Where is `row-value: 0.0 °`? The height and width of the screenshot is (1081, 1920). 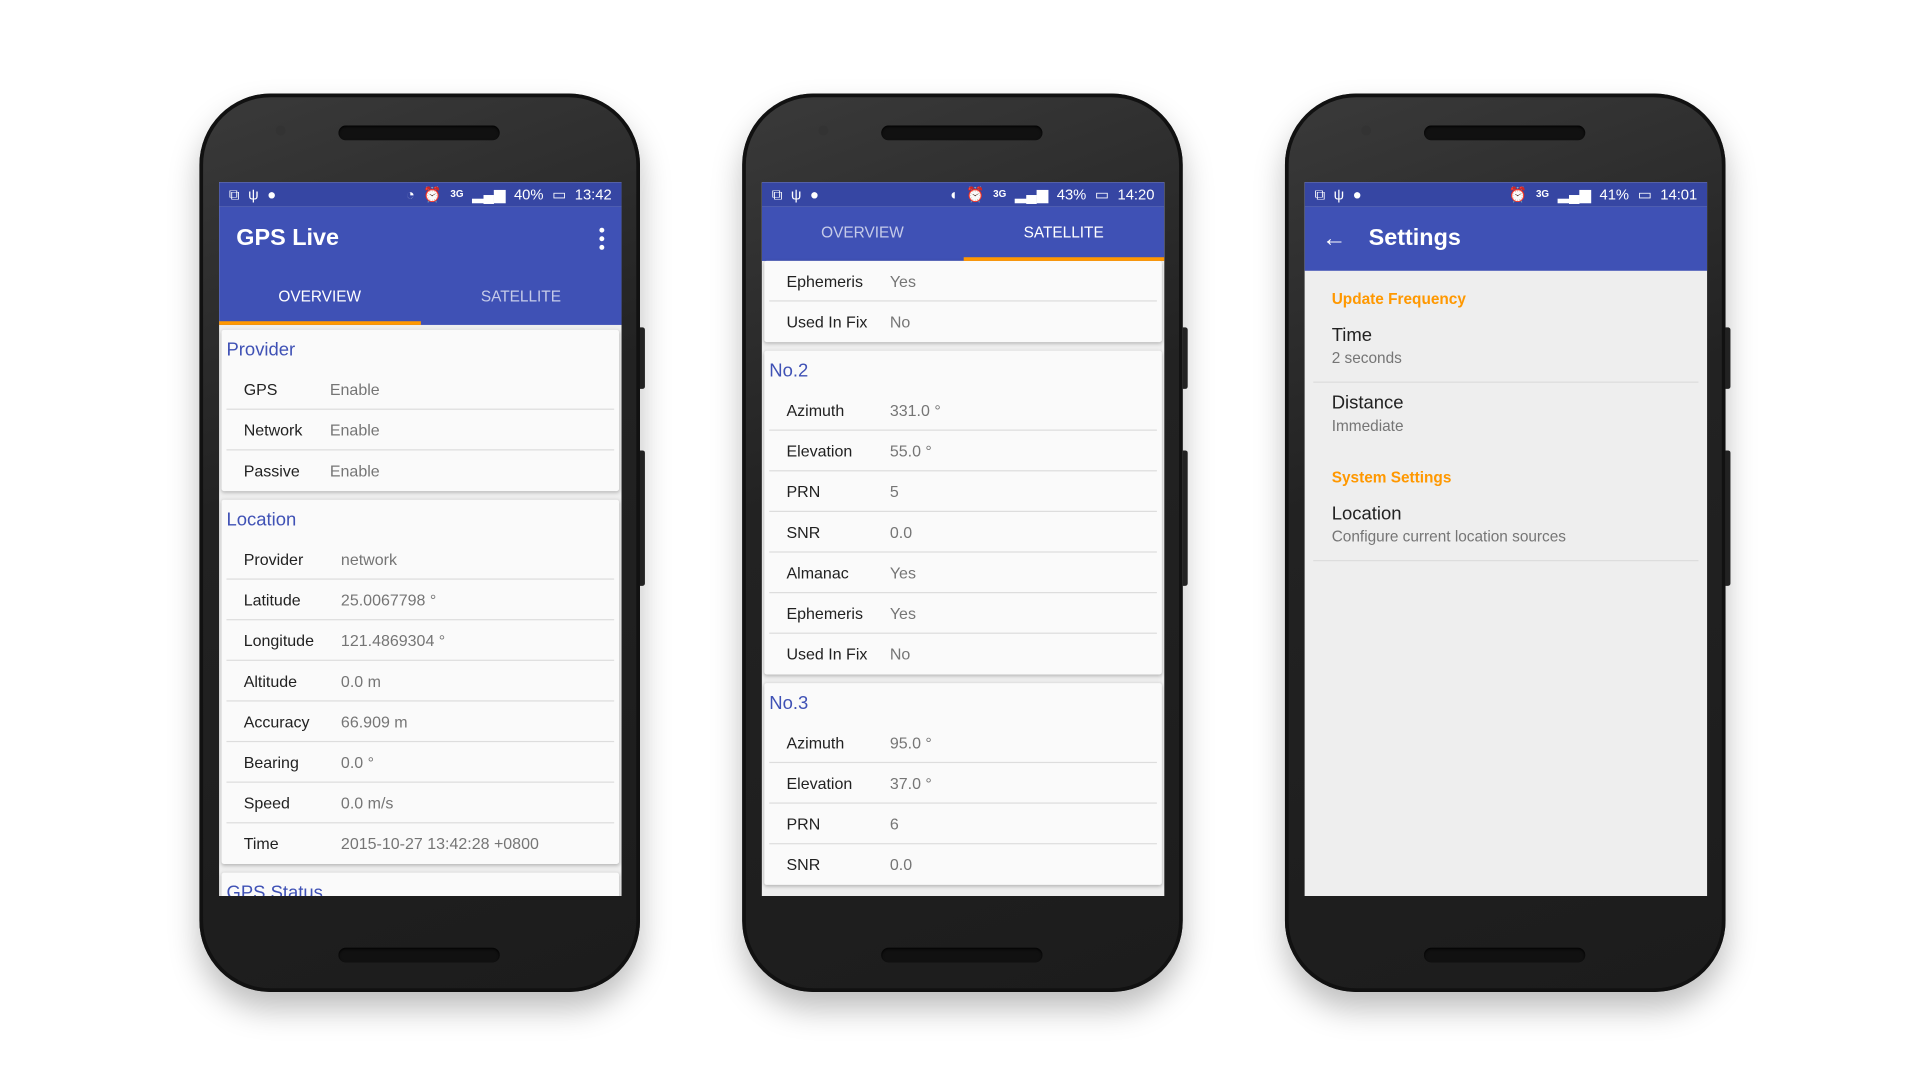
row-value: 0.0 ° is located at coordinates (357, 762).